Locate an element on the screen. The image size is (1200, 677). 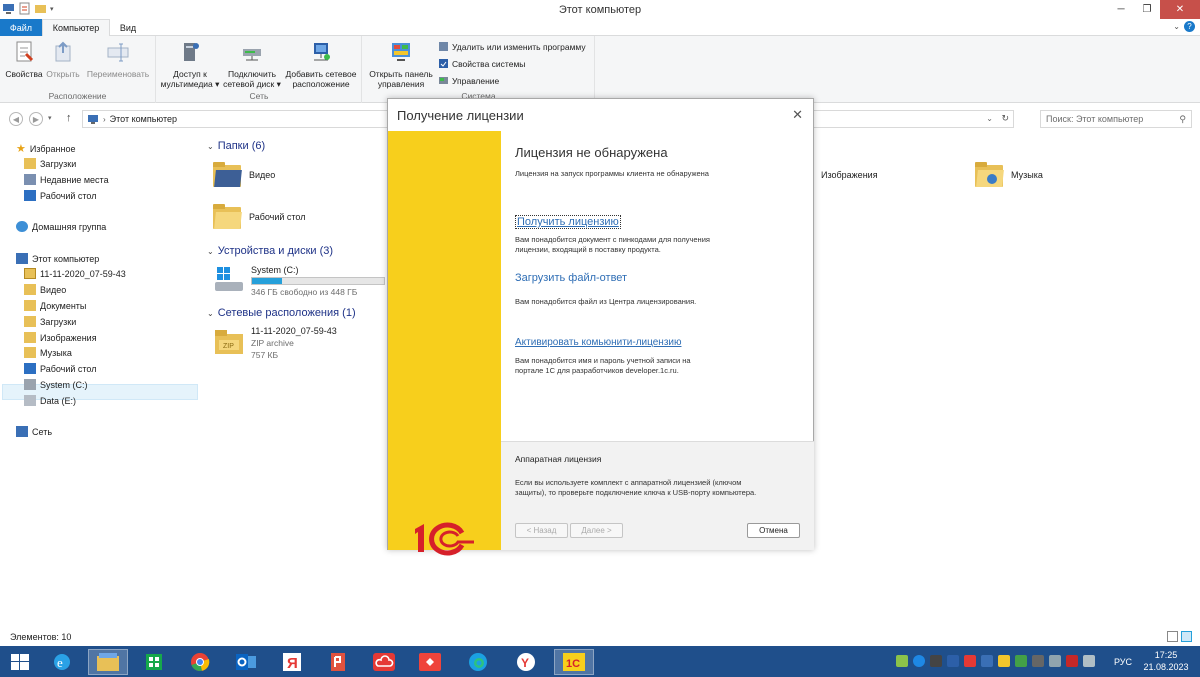
open-control-panel-button: Открыть панель управления is located at coordinates (401, 64).